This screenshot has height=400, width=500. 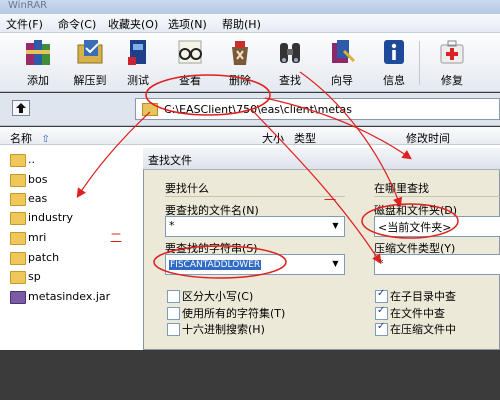 I want to click on annotation-mark-two: 二, so click(x=116, y=238).